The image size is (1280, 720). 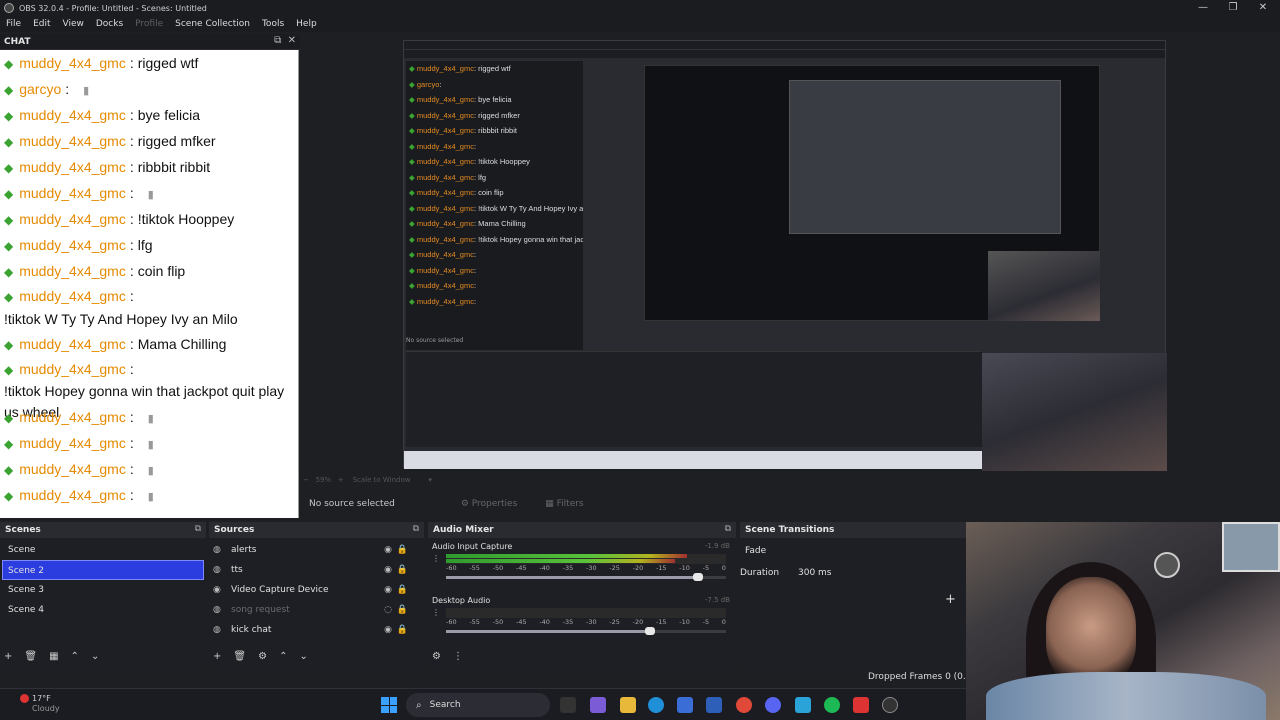 What do you see at coordinates (212, 24) in the screenshot?
I see `menu-scene-collection: Scene Collection` at bounding box center [212, 24].